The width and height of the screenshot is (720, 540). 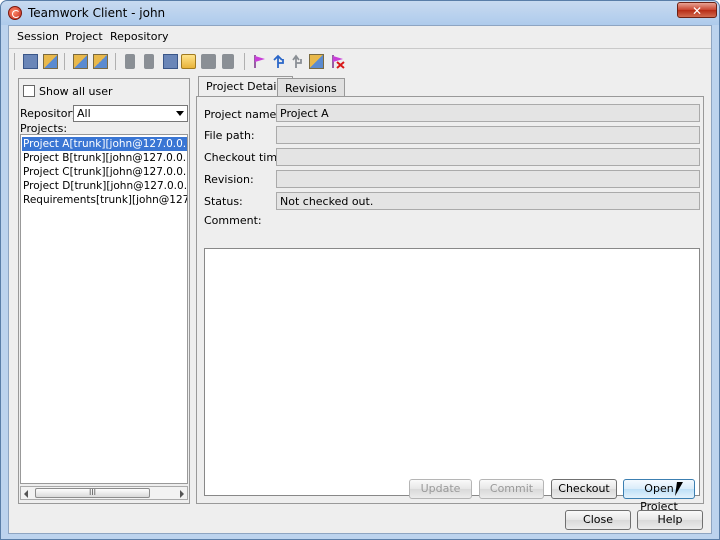 I want to click on show-all-user-checkbox, so click(x=29, y=91).